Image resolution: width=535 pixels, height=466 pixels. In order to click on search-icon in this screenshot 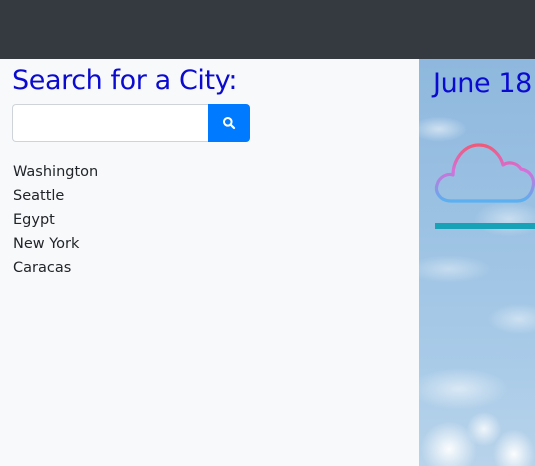, I will do `click(229, 123)`.